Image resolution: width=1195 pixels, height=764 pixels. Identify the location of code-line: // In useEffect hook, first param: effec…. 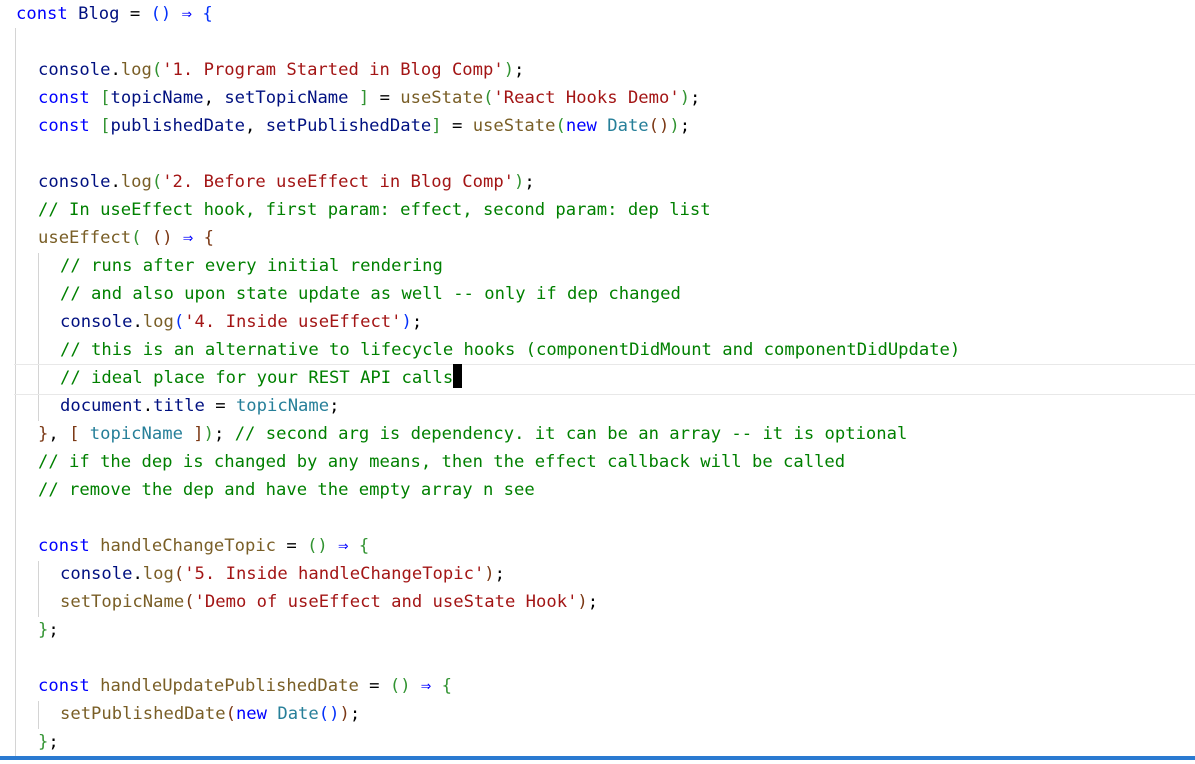
(597, 210).